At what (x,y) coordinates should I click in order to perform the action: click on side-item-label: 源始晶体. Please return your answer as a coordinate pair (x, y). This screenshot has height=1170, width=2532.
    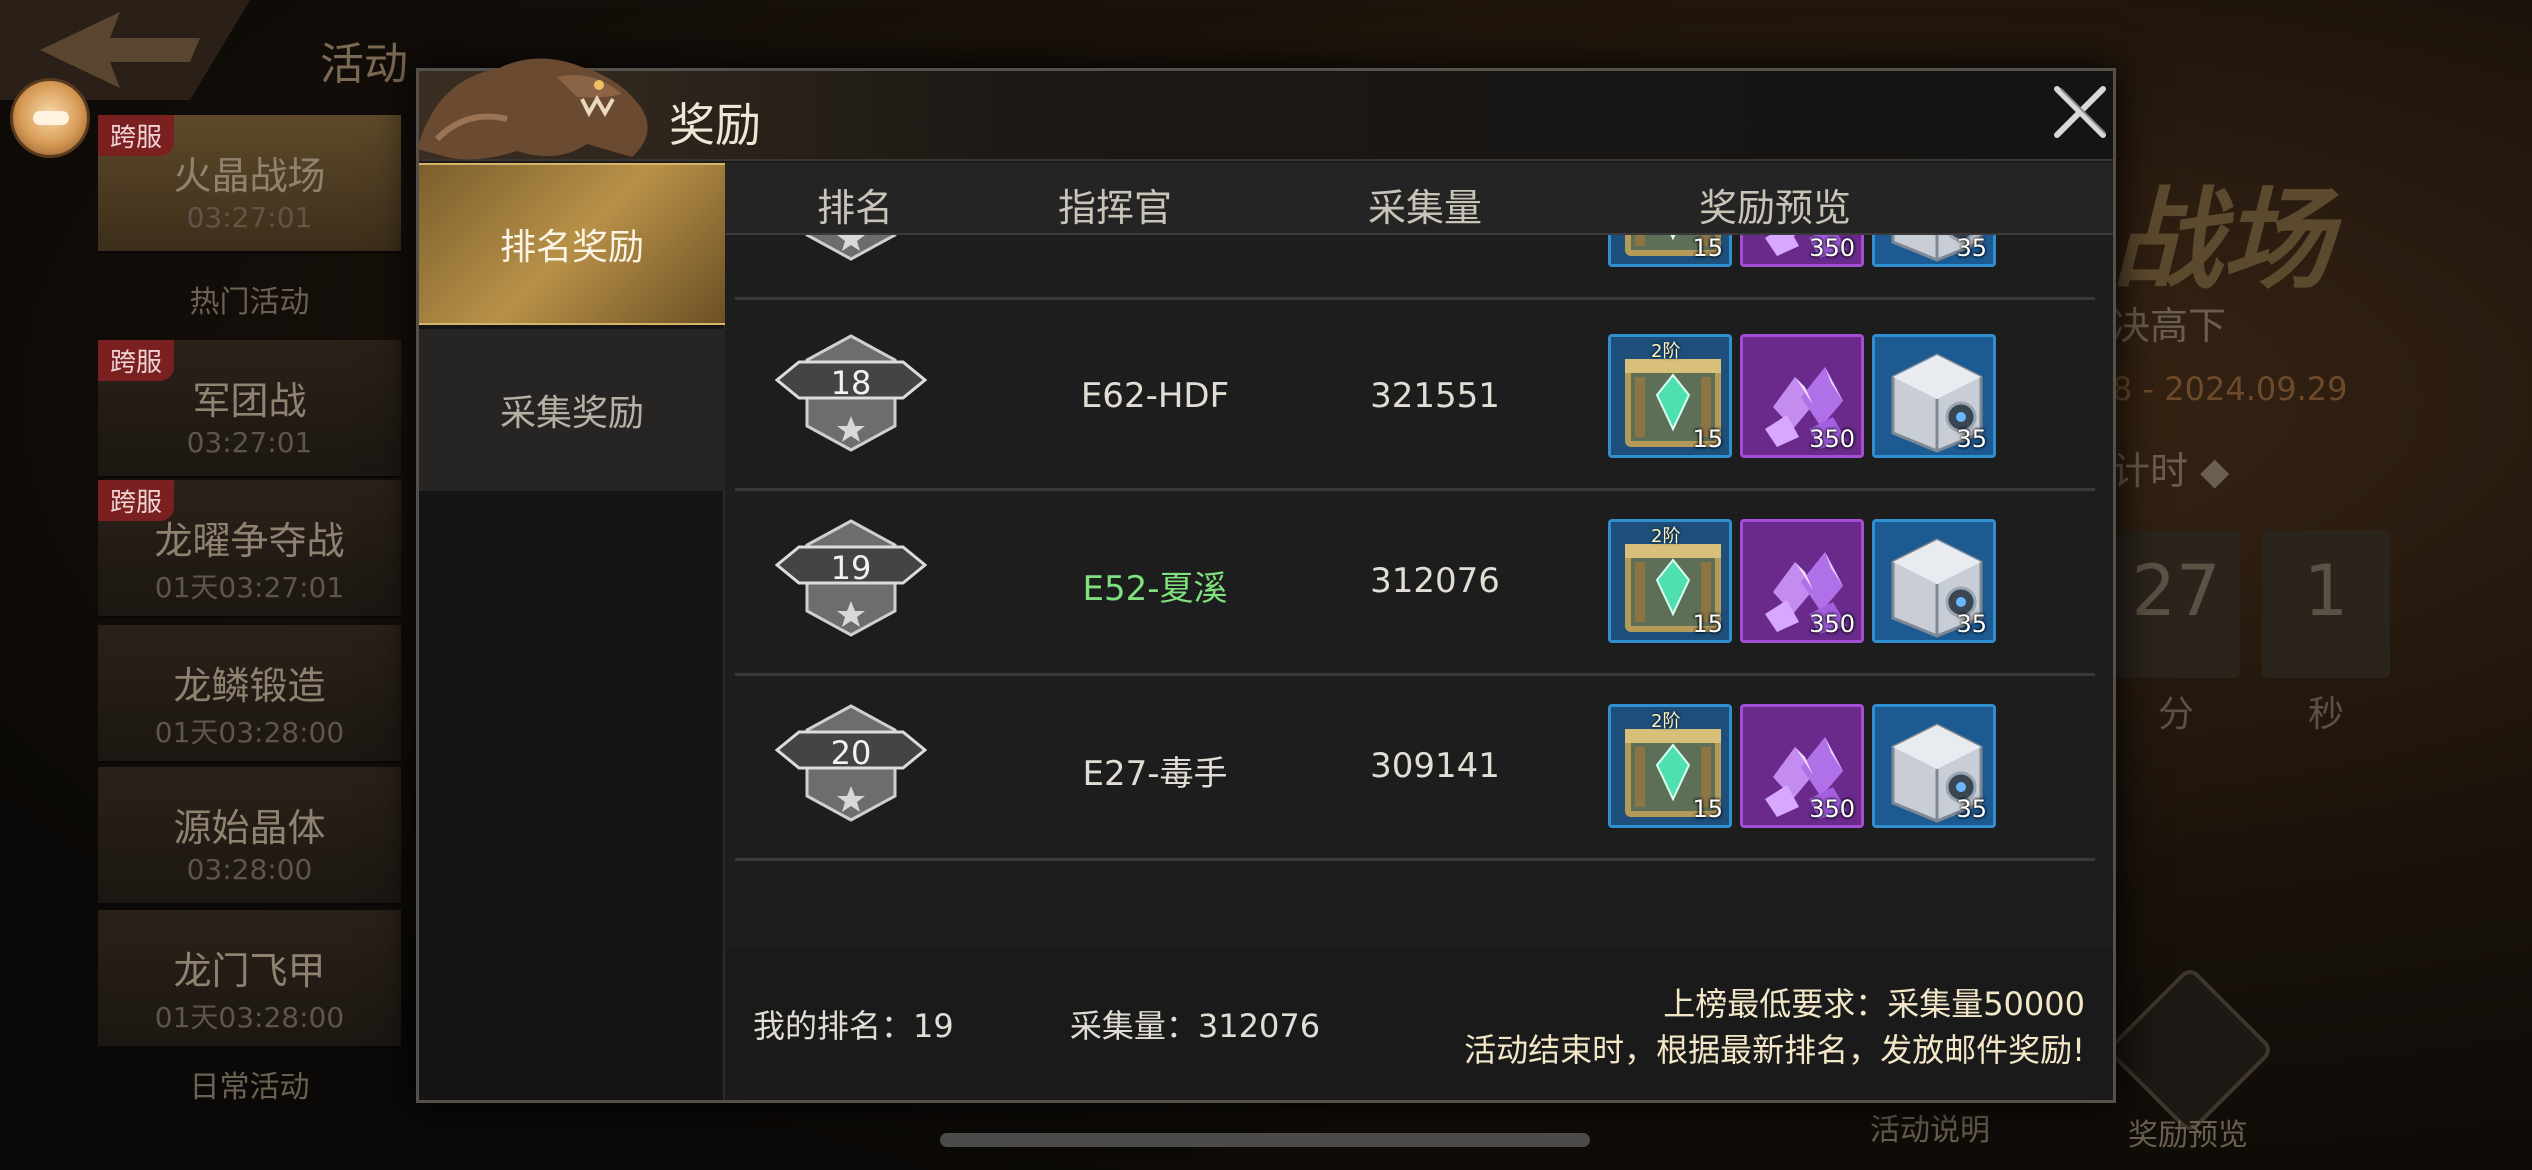
    Looking at the image, I should click on (249, 828).